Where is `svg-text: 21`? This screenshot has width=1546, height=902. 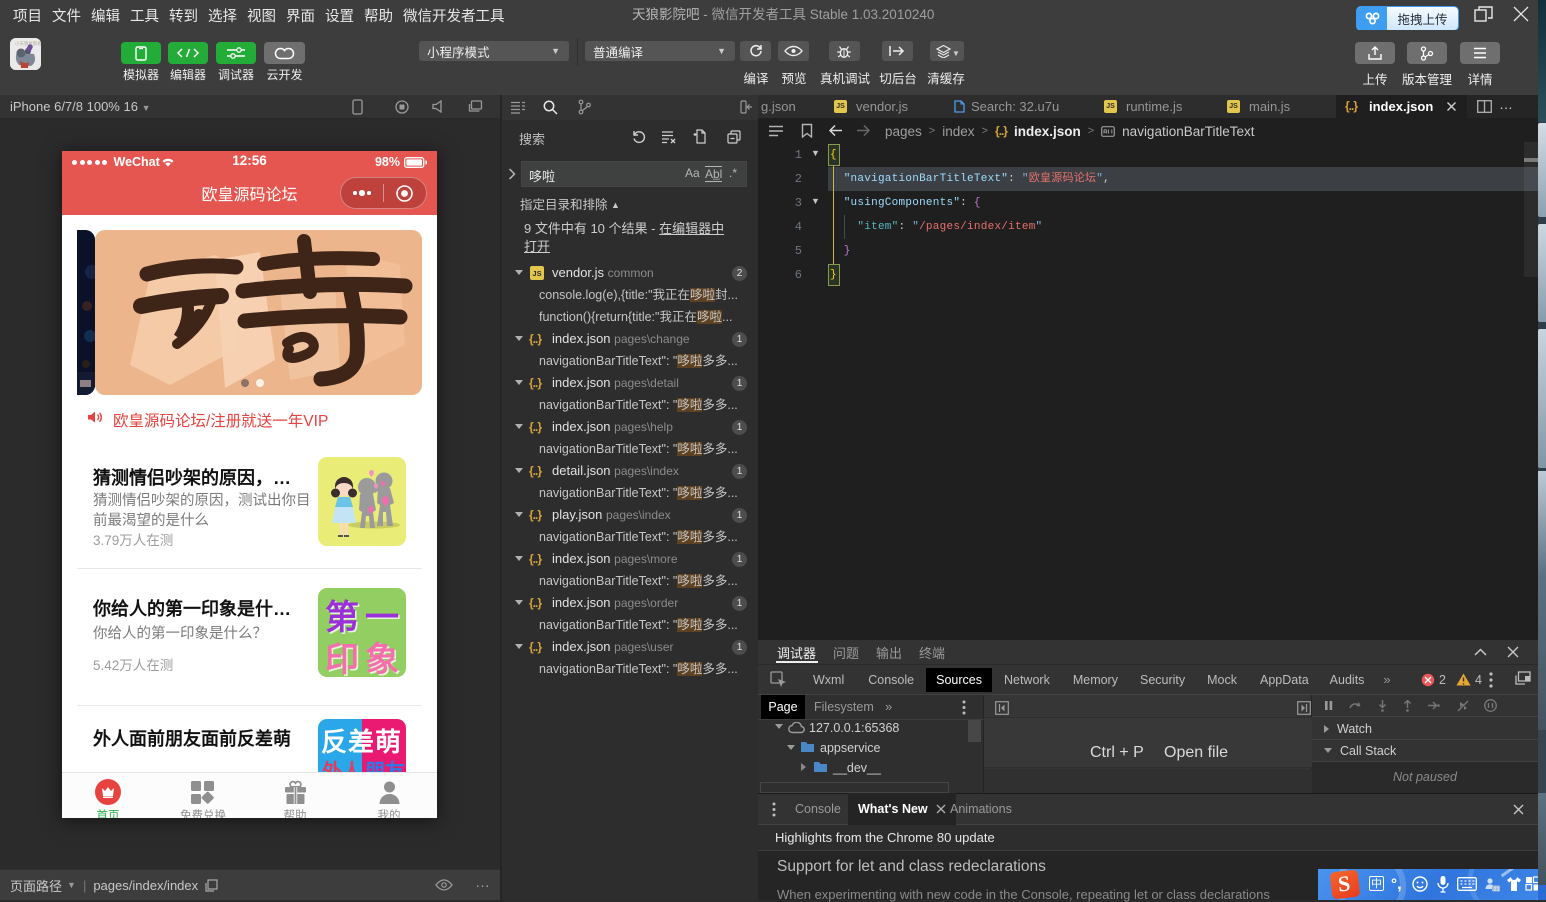 svg-text: 21 is located at coordinates (1497, 889).